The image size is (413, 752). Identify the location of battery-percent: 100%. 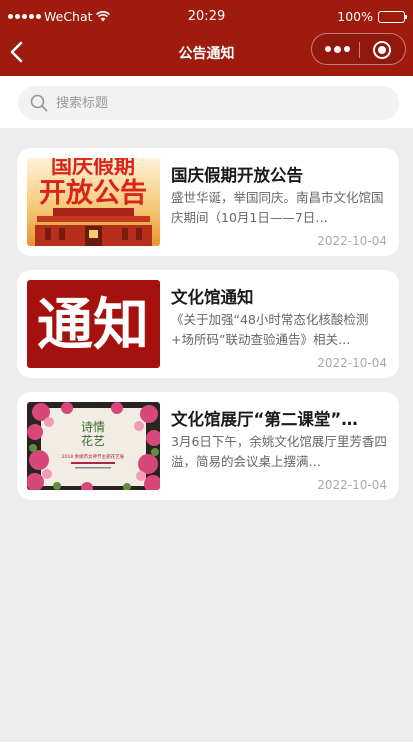
(355, 16).